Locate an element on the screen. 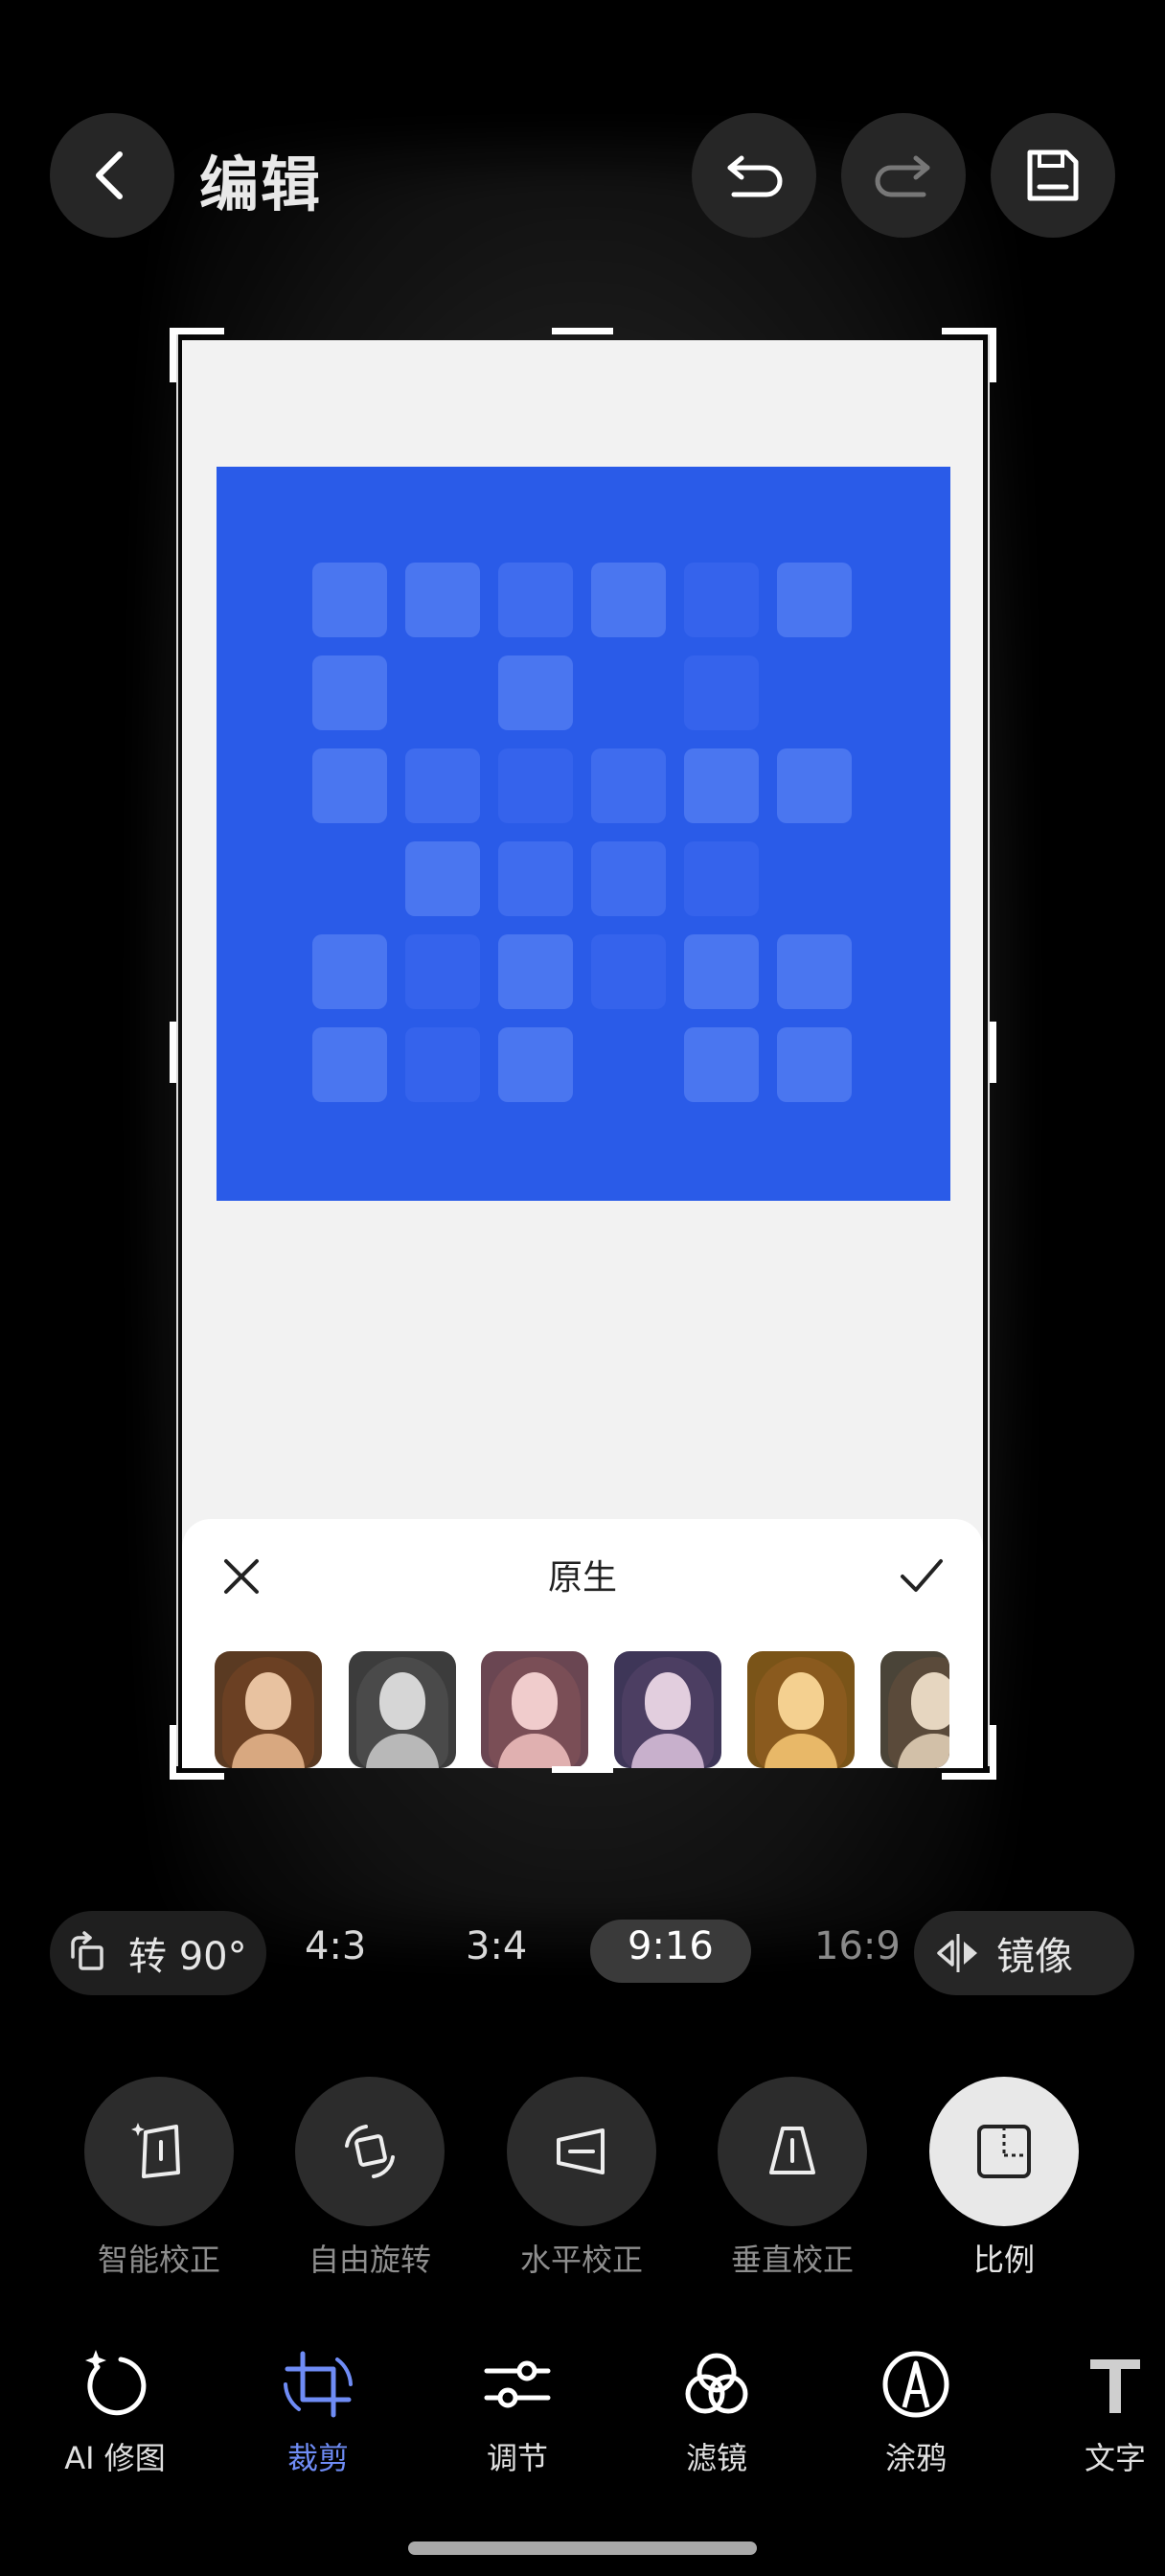  tool-horizontal-correct: 水平校正 is located at coordinates (581, 2179).